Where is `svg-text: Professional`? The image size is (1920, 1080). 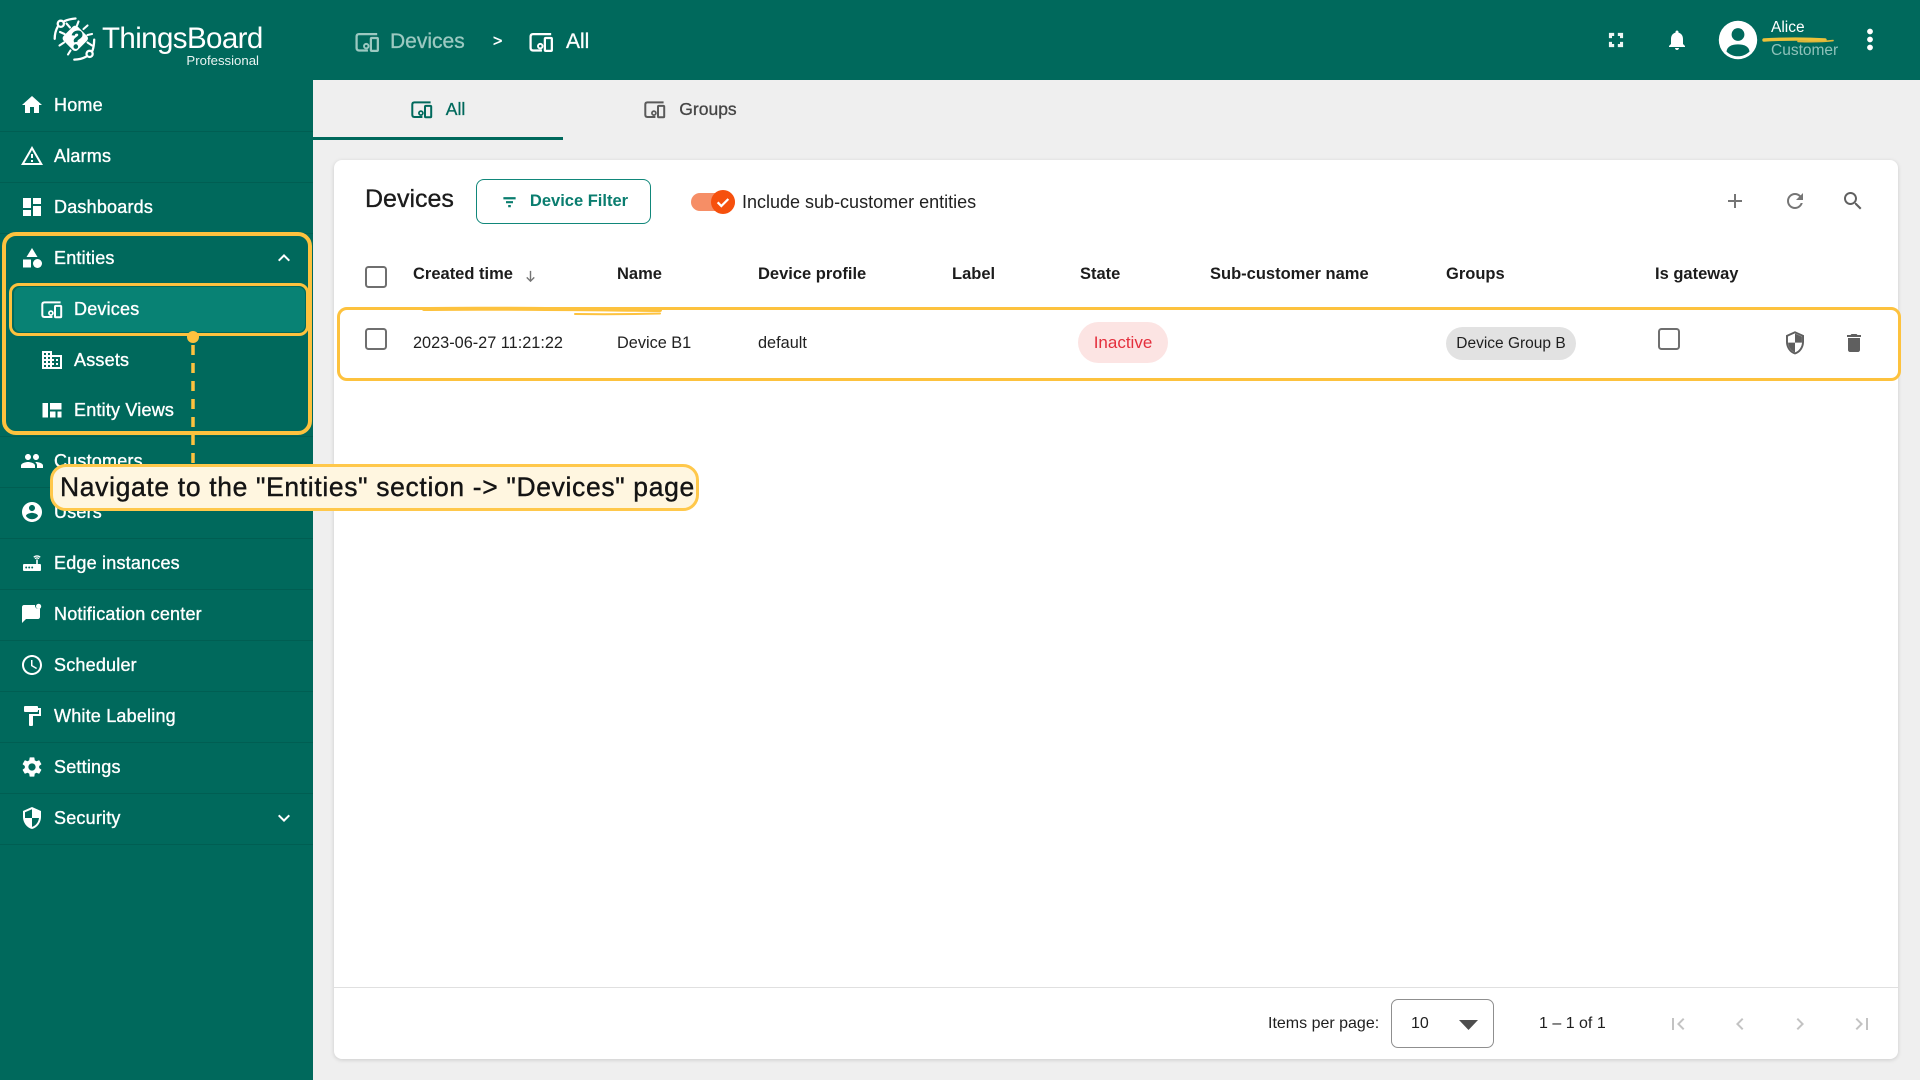 svg-text: Professional is located at coordinates (222, 60).